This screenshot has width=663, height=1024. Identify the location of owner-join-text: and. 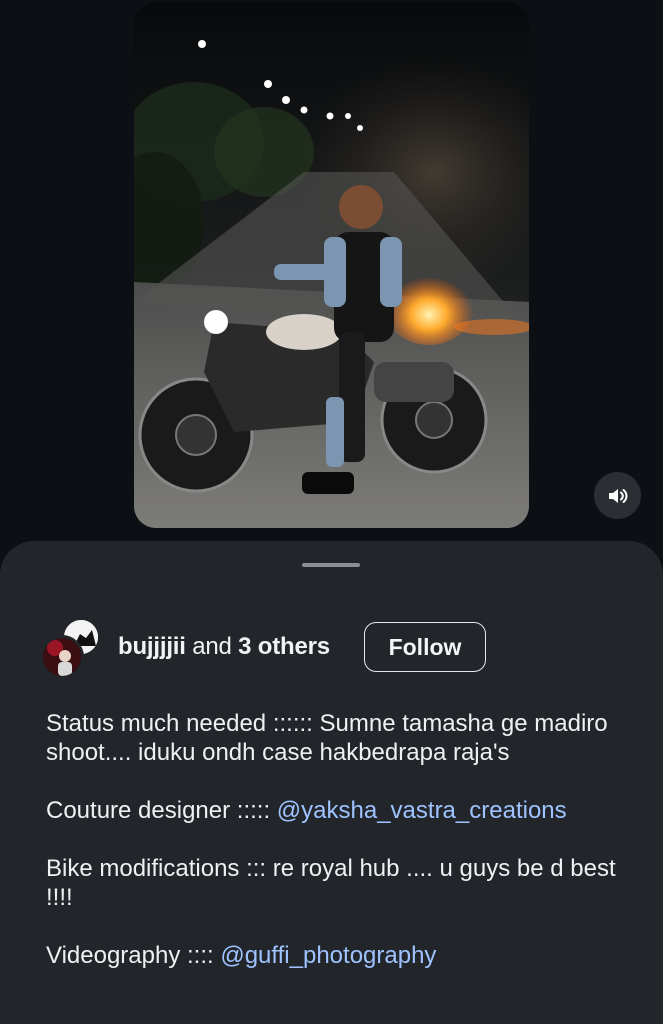
(212, 646).